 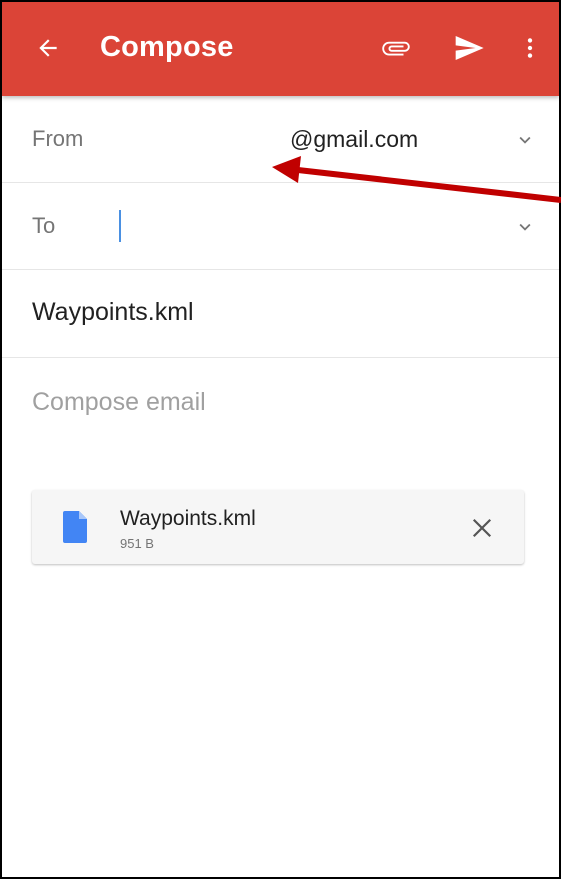 I want to click on from-account: @gmail.com, so click(x=354, y=139).